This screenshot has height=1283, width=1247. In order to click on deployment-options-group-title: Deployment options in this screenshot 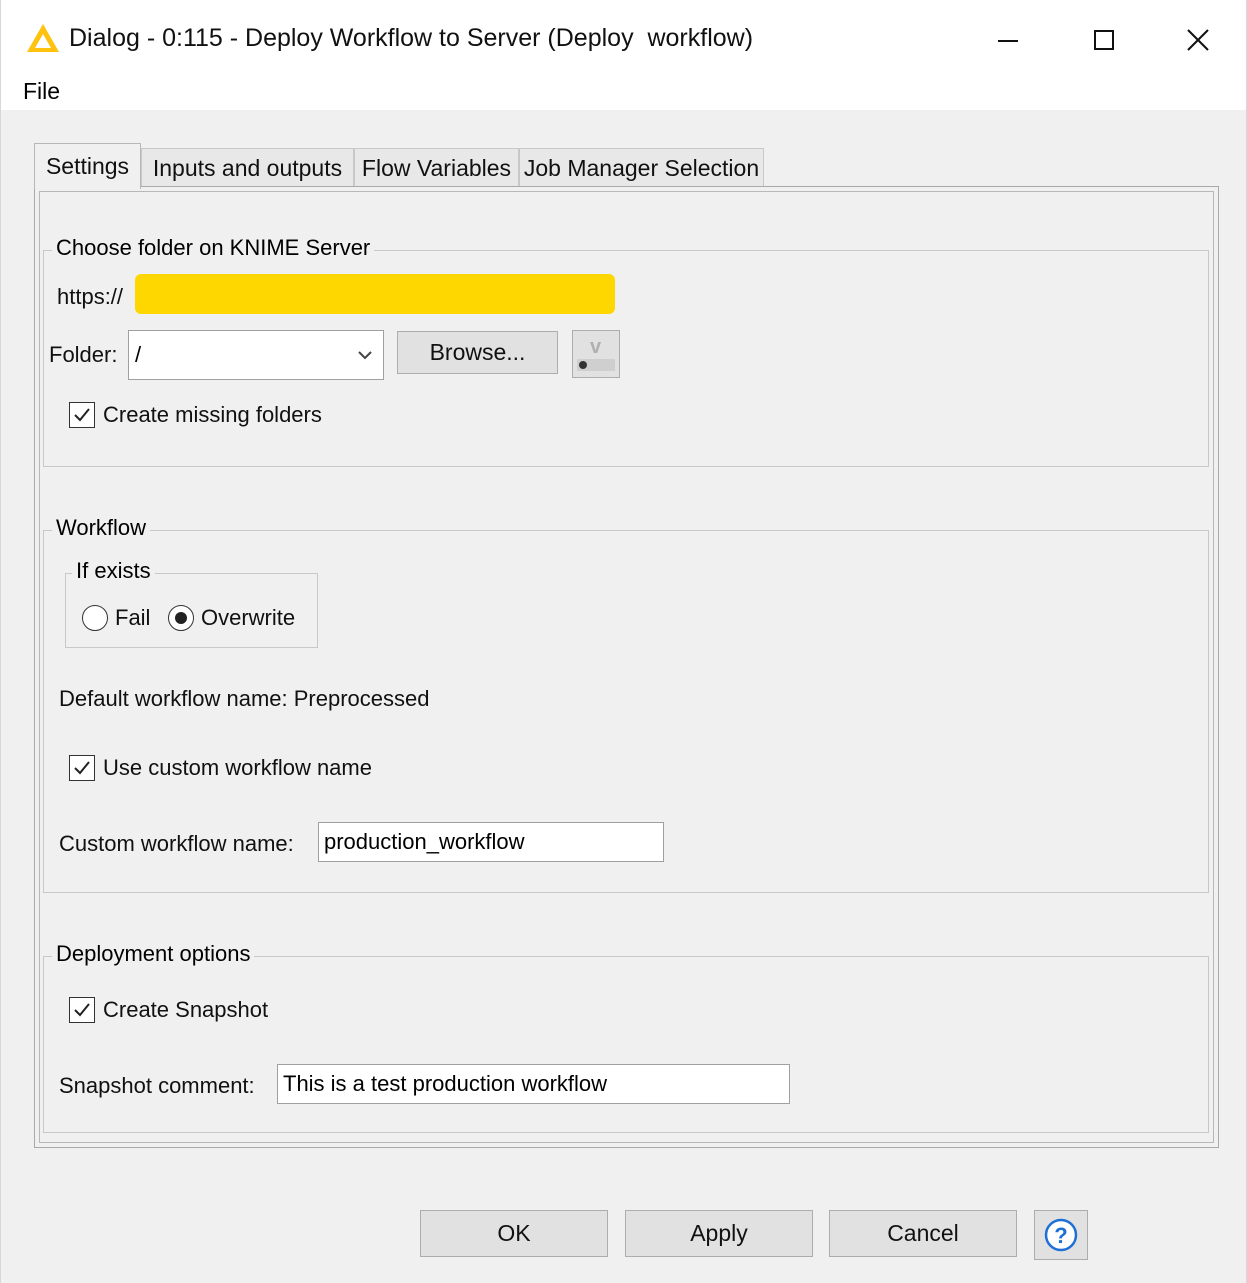, I will do `click(153, 954)`.